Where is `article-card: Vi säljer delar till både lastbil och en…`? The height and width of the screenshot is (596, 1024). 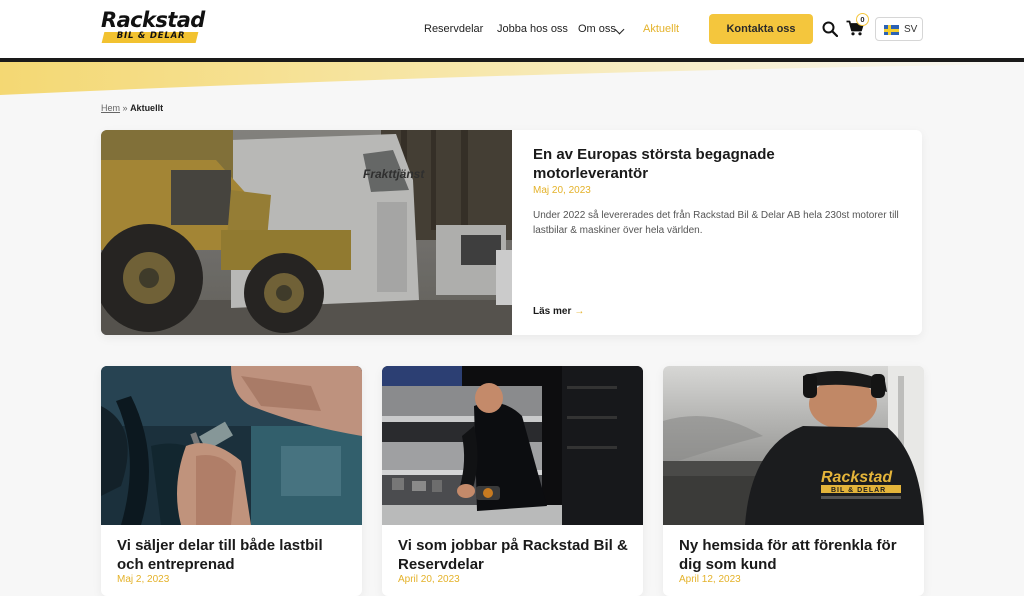
article-card: Vi säljer delar till både lastbil och en… is located at coordinates (231, 481).